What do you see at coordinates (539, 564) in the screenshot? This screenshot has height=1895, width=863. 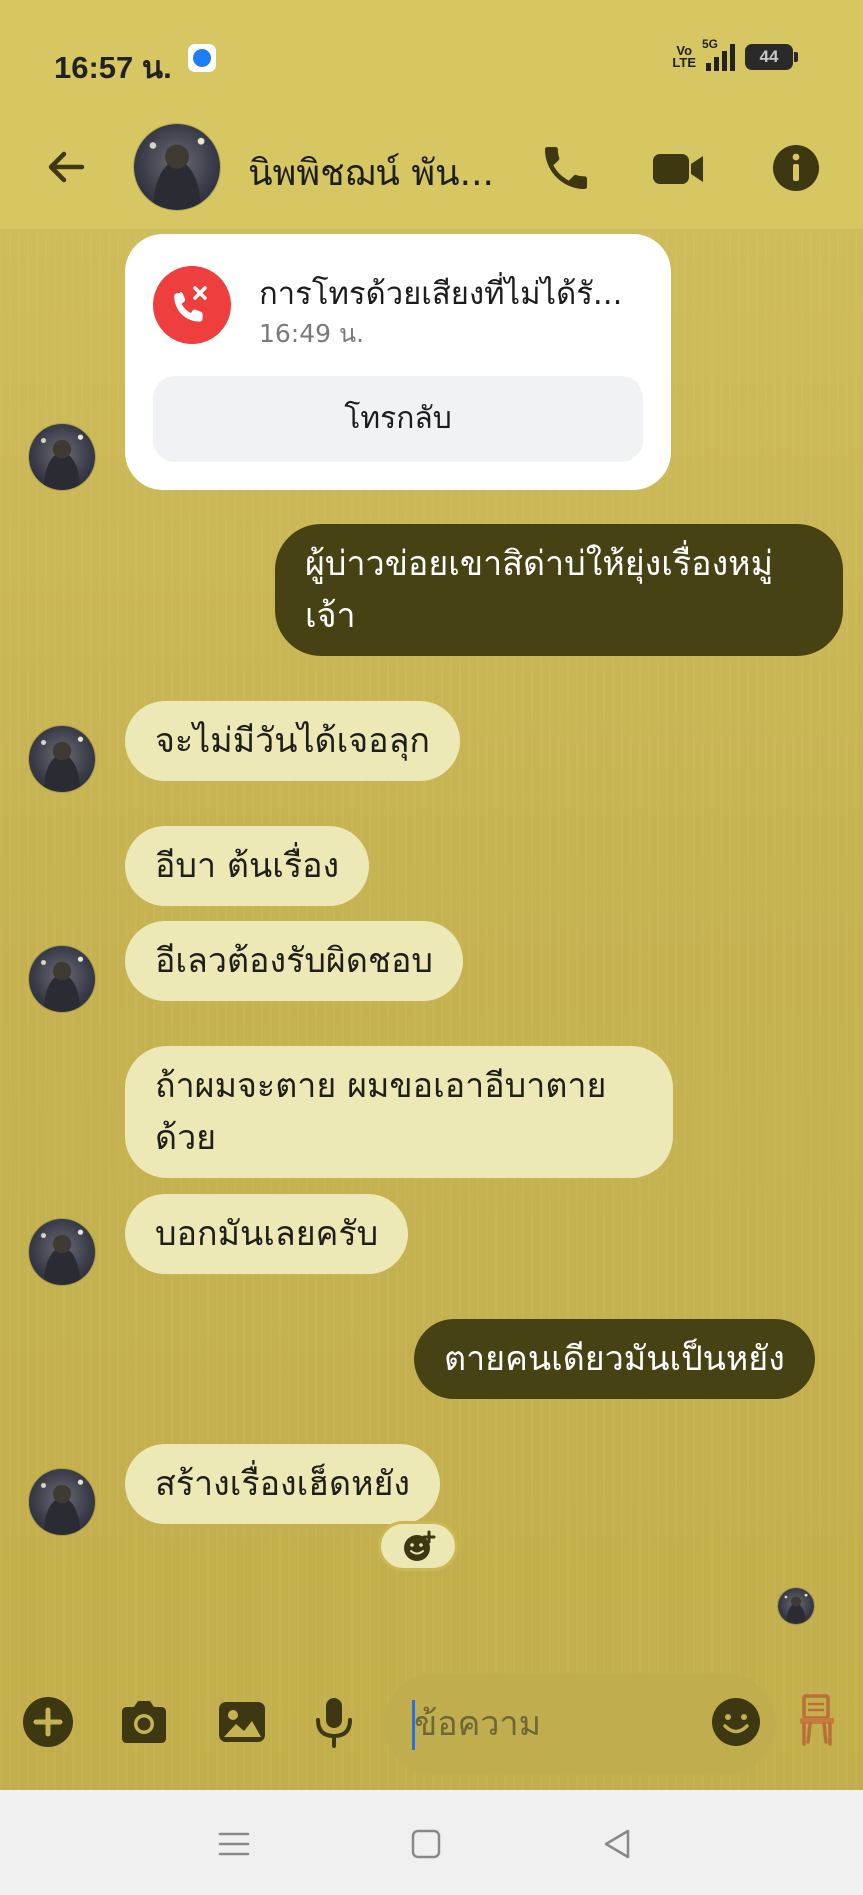 I see `message-line: ผู้บ่าวข่อยเขาสิด่าบ่ให้ยุ่งเรื่องหมู่` at bounding box center [539, 564].